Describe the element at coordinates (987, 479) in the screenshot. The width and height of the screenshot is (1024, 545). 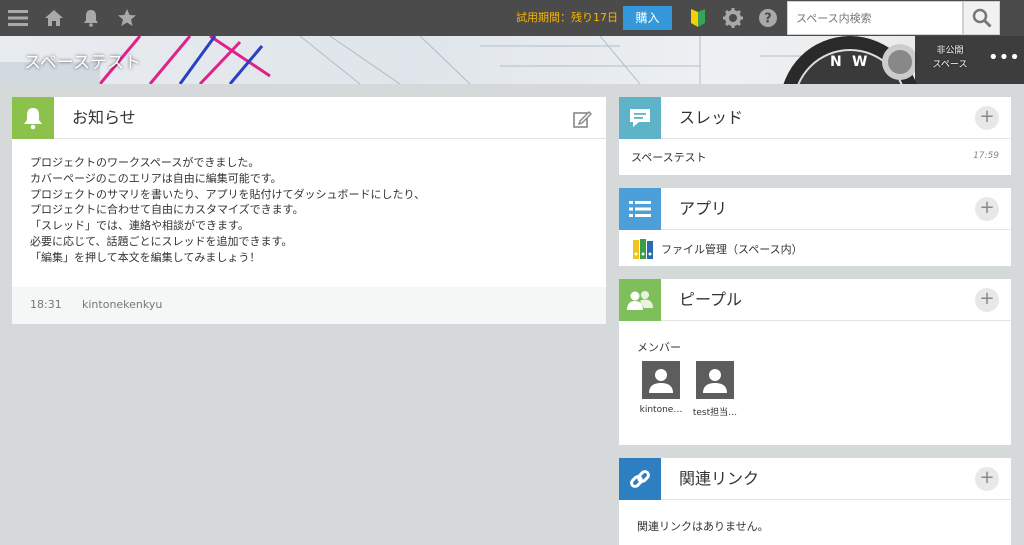
I see `add-link-button: +` at that location.